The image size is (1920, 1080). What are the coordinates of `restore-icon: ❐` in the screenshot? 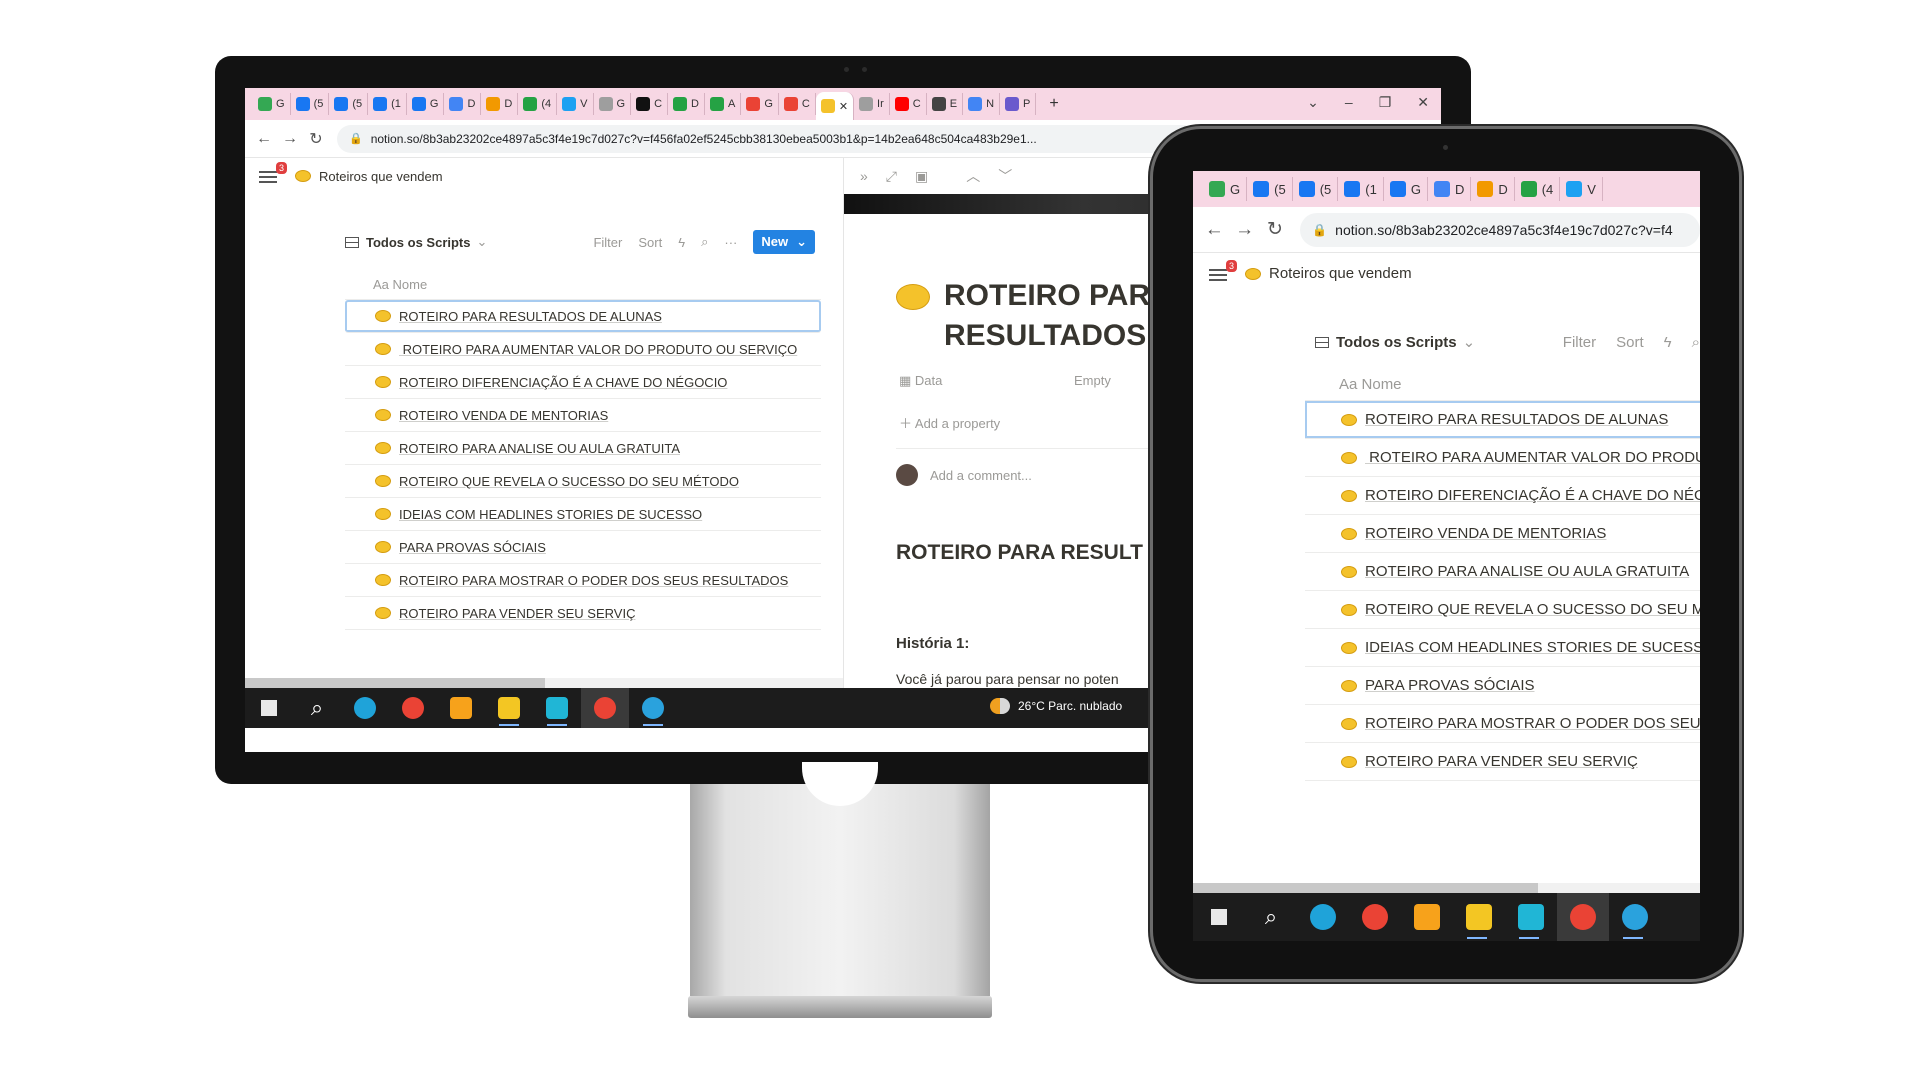 It's located at (1385, 102).